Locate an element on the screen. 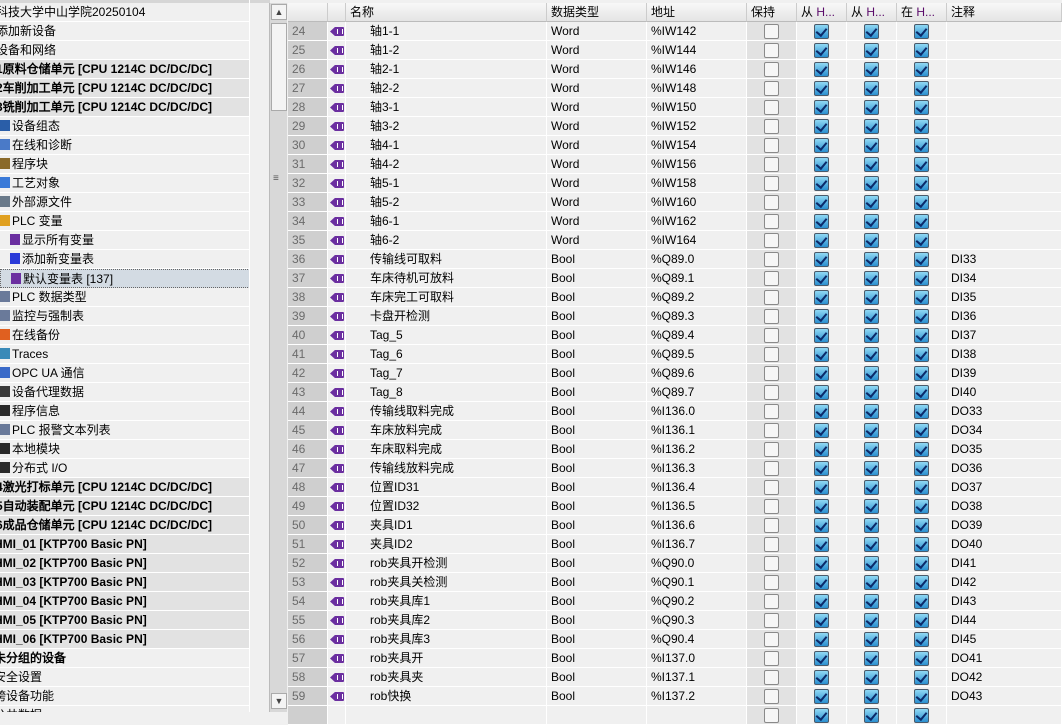 This screenshot has width=1062, height=725. tag-address: %Q89.4 is located at coordinates (697, 335).